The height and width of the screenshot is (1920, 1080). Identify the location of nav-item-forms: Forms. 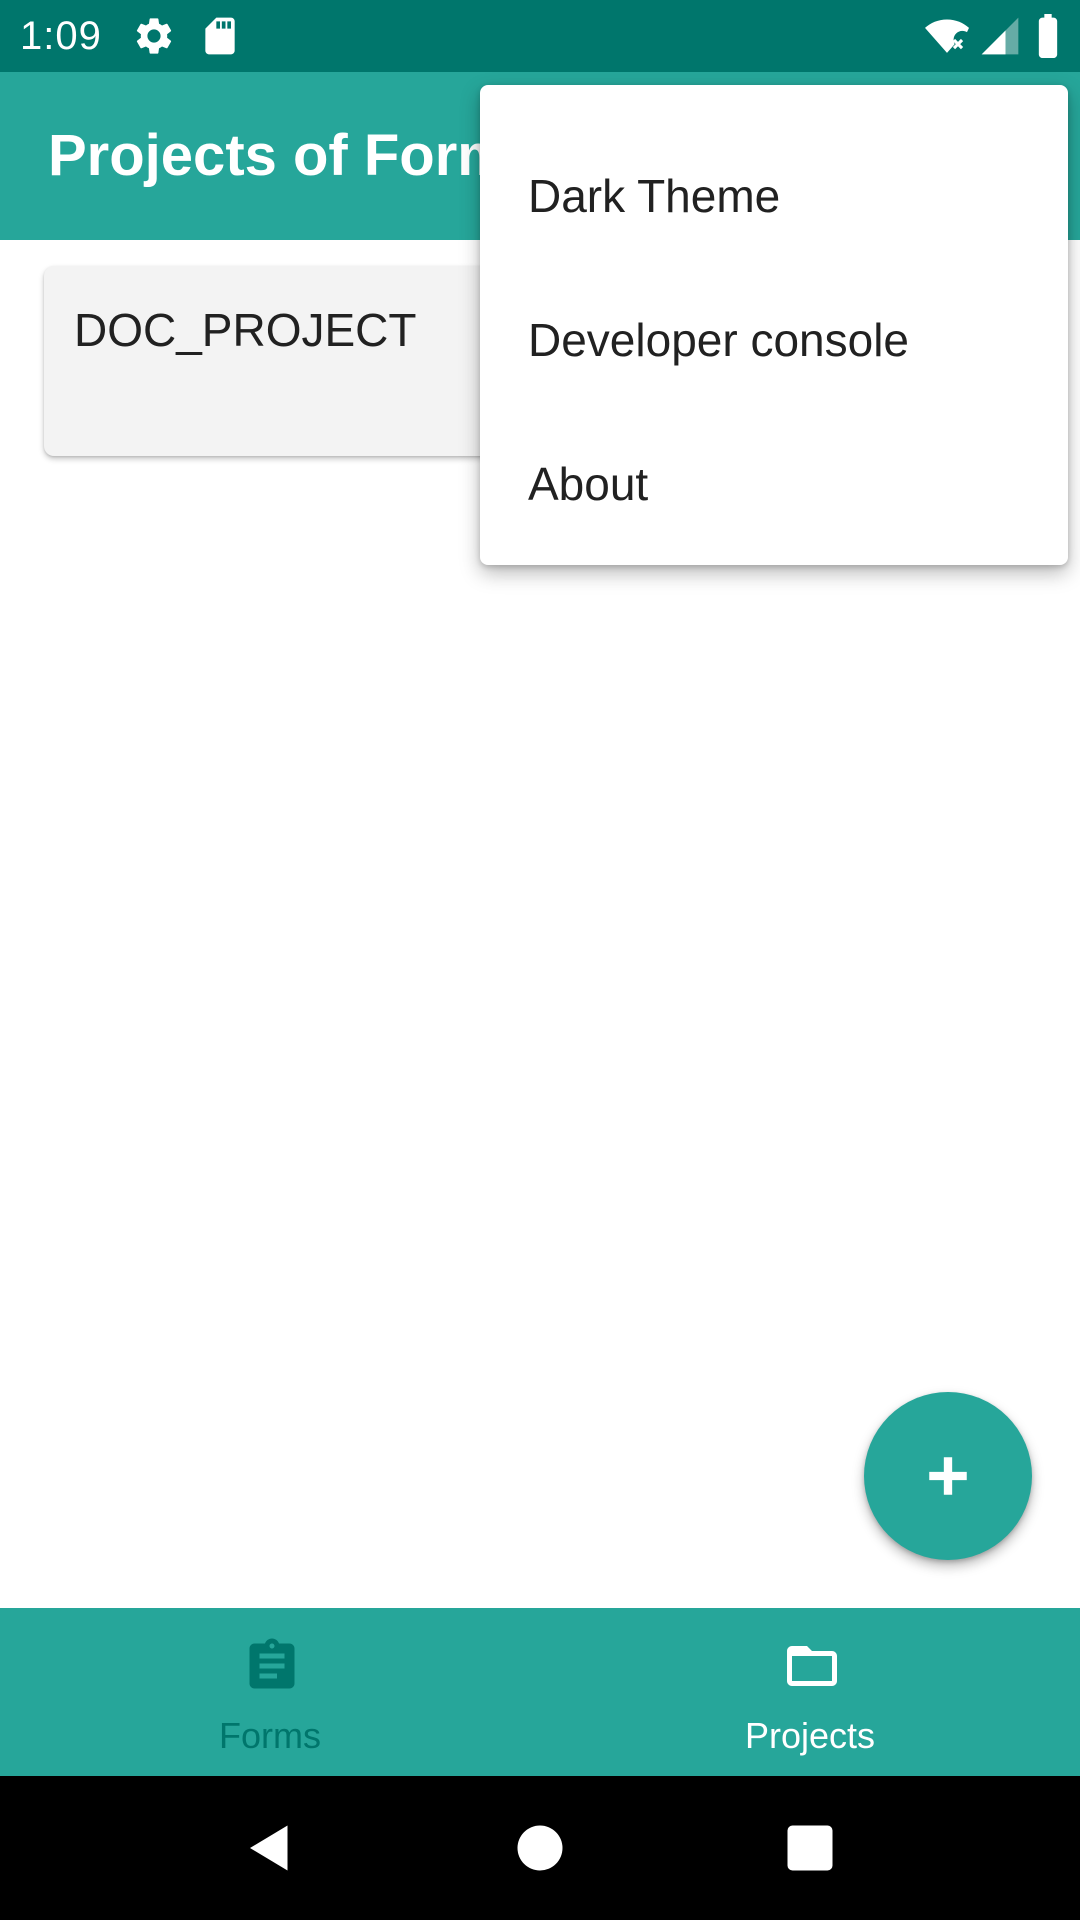
(270, 1692).